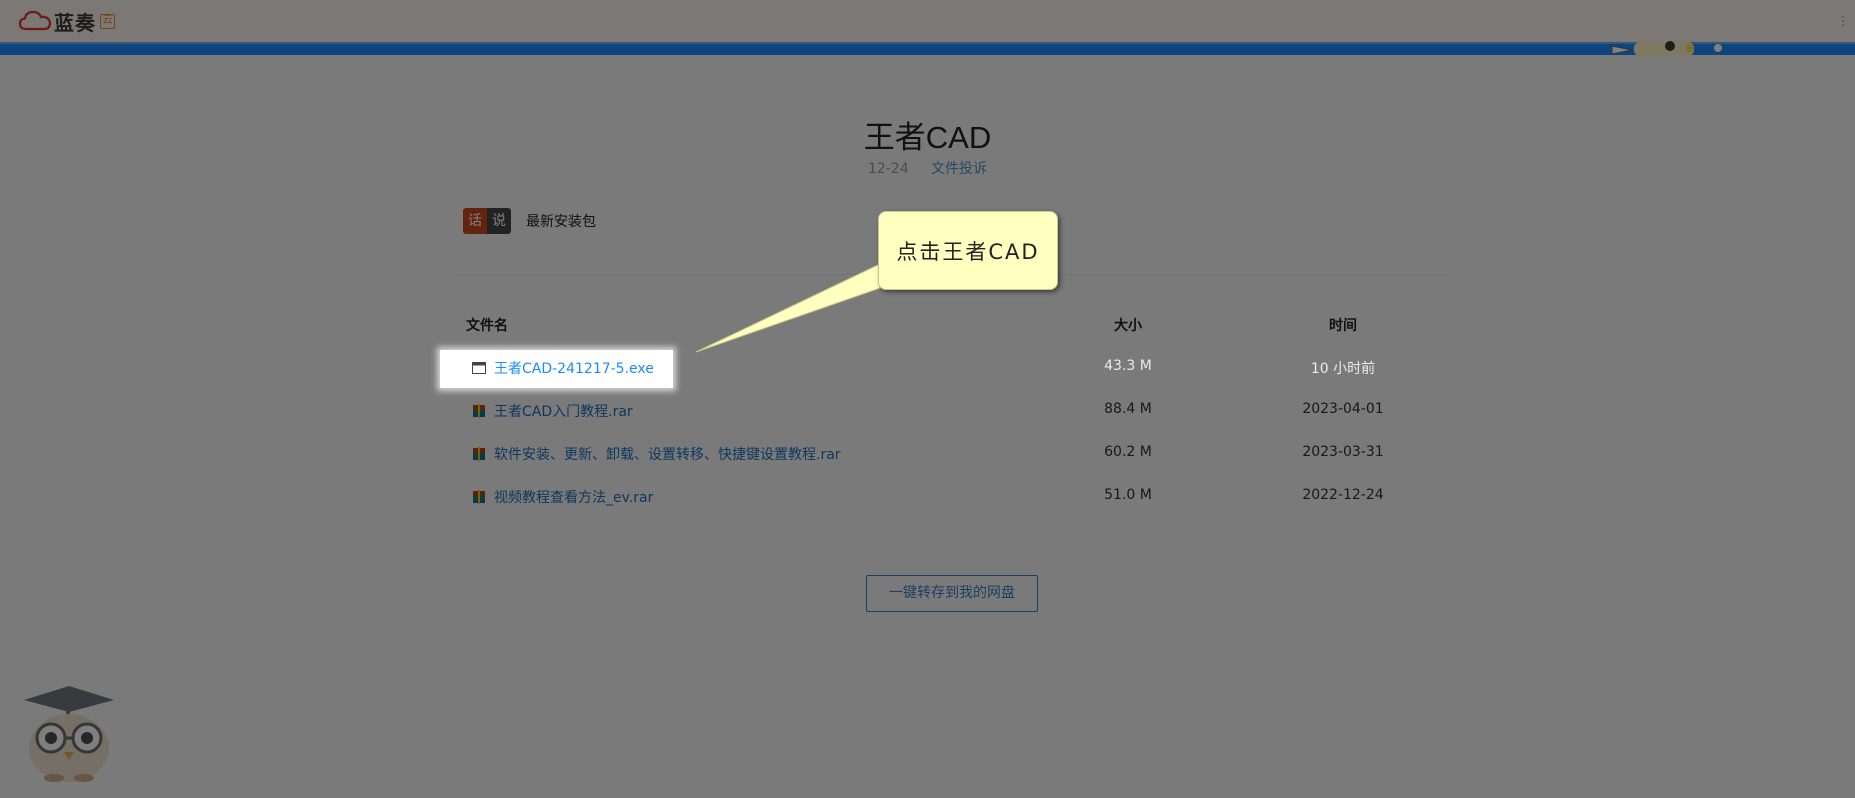 The height and width of the screenshot is (798, 1855). Describe the element at coordinates (1843, 21) in the screenshot. I see `more-icon: ⋮` at that location.